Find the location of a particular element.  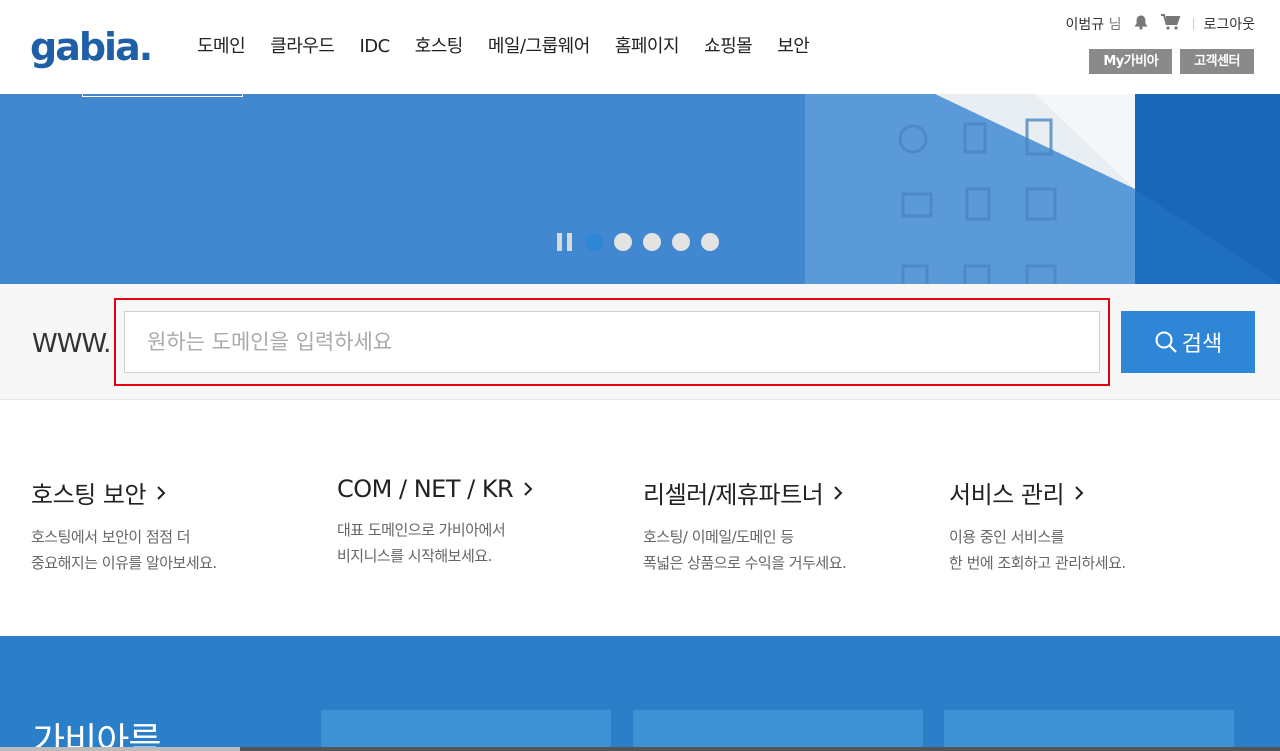

promo-description: 이용 중인 서비스를 한 번에 조회하고 관리하세요. is located at coordinates (1099, 550).